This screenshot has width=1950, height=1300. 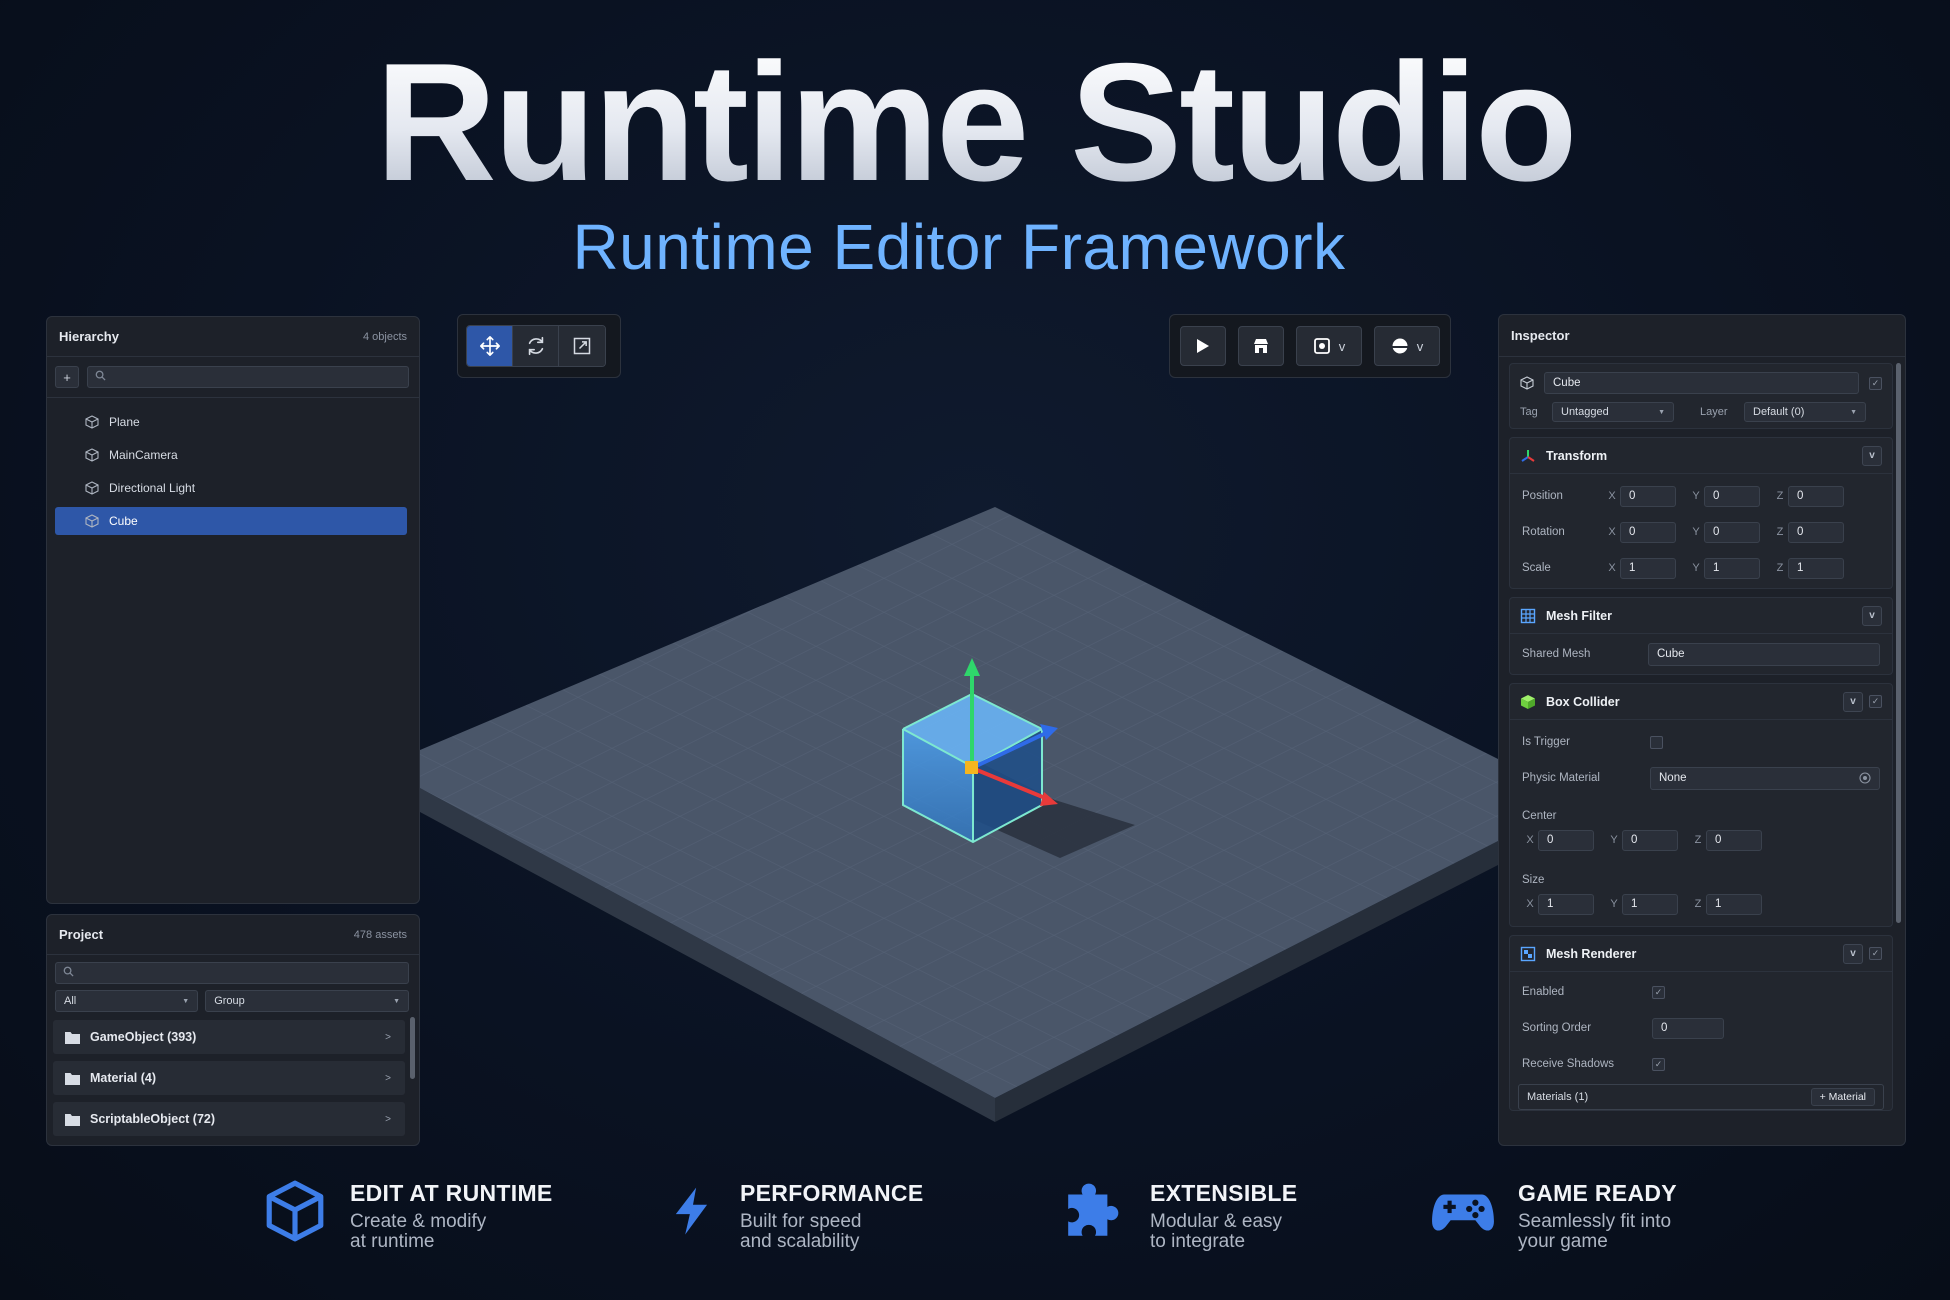 I want to click on move-tool-button, so click(x=490, y=346).